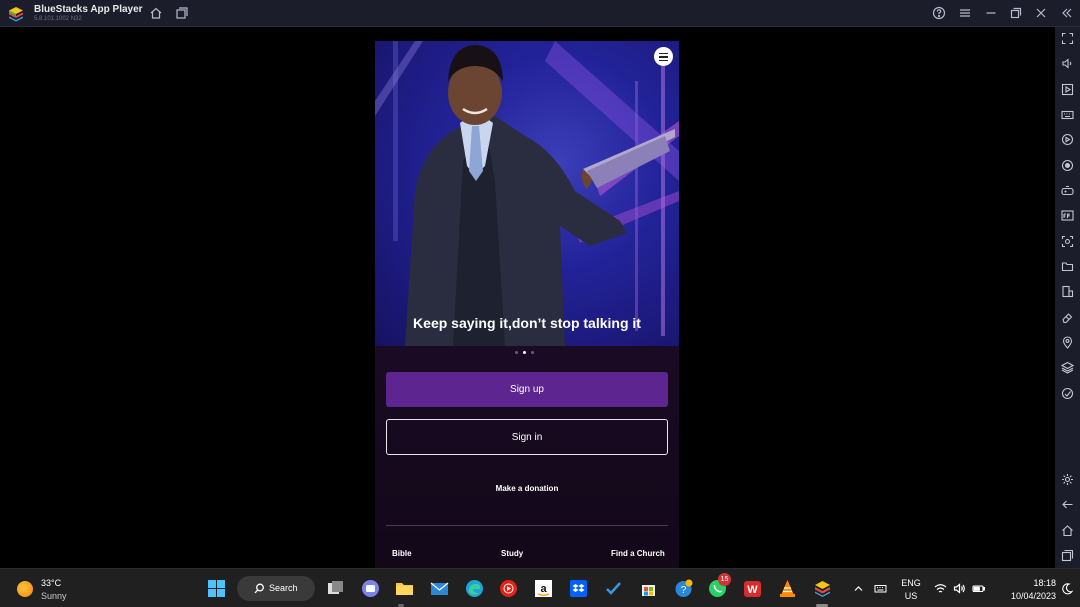  What do you see at coordinates (512, 553) in the screenshot?
I see `nav-study: Study` at bounding box center [512, 553].